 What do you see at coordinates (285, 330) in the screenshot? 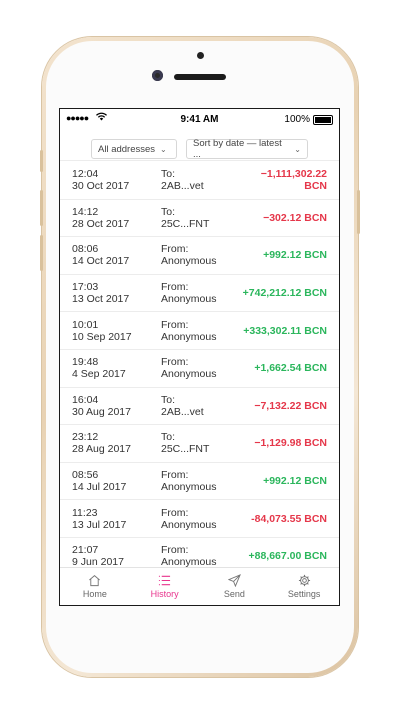
I see `tx-amount: +333,302.11 BCN` at bounding box center [285, 330].